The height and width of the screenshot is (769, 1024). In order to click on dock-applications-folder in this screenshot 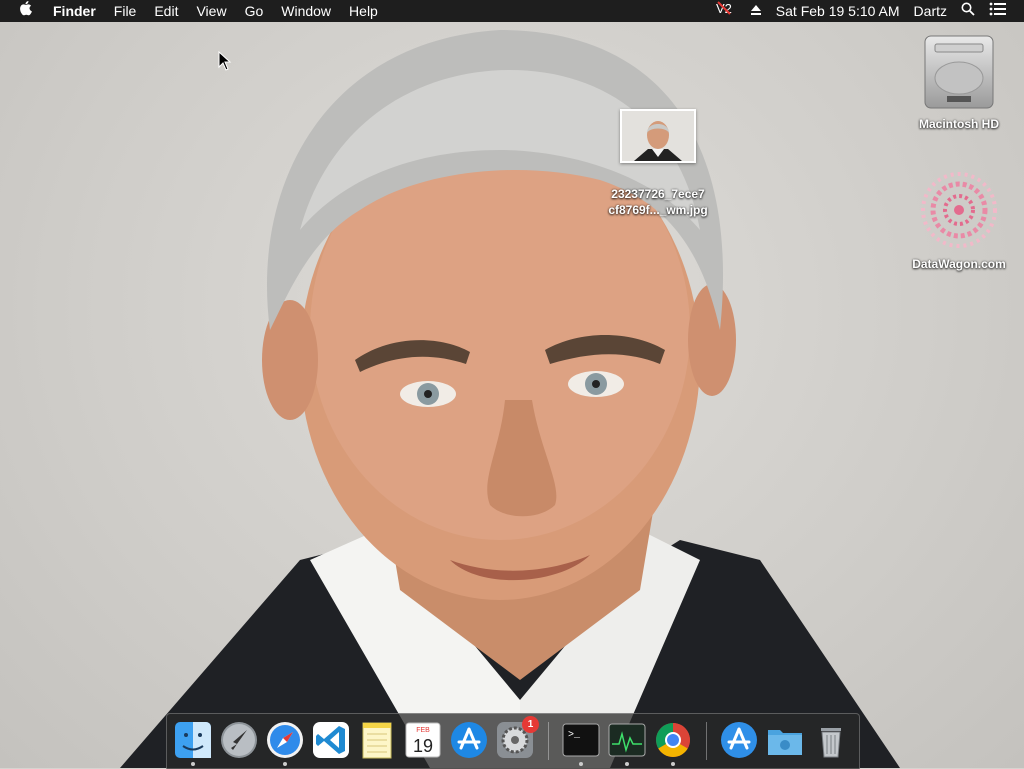, I will do `click(739, 740)`.